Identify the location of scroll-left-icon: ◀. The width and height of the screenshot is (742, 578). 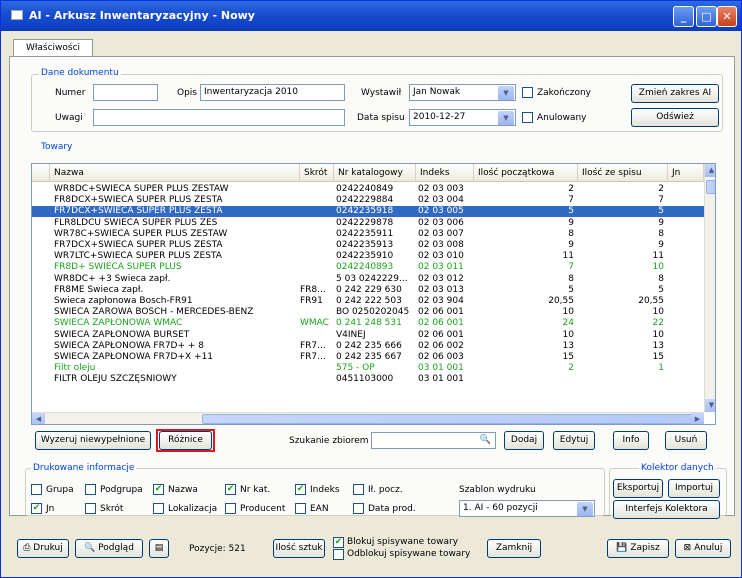
(38, 418).